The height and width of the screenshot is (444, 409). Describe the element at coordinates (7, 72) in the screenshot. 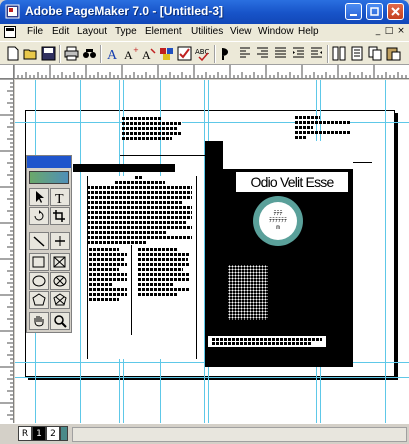

I see `ruler-origin` at that location.